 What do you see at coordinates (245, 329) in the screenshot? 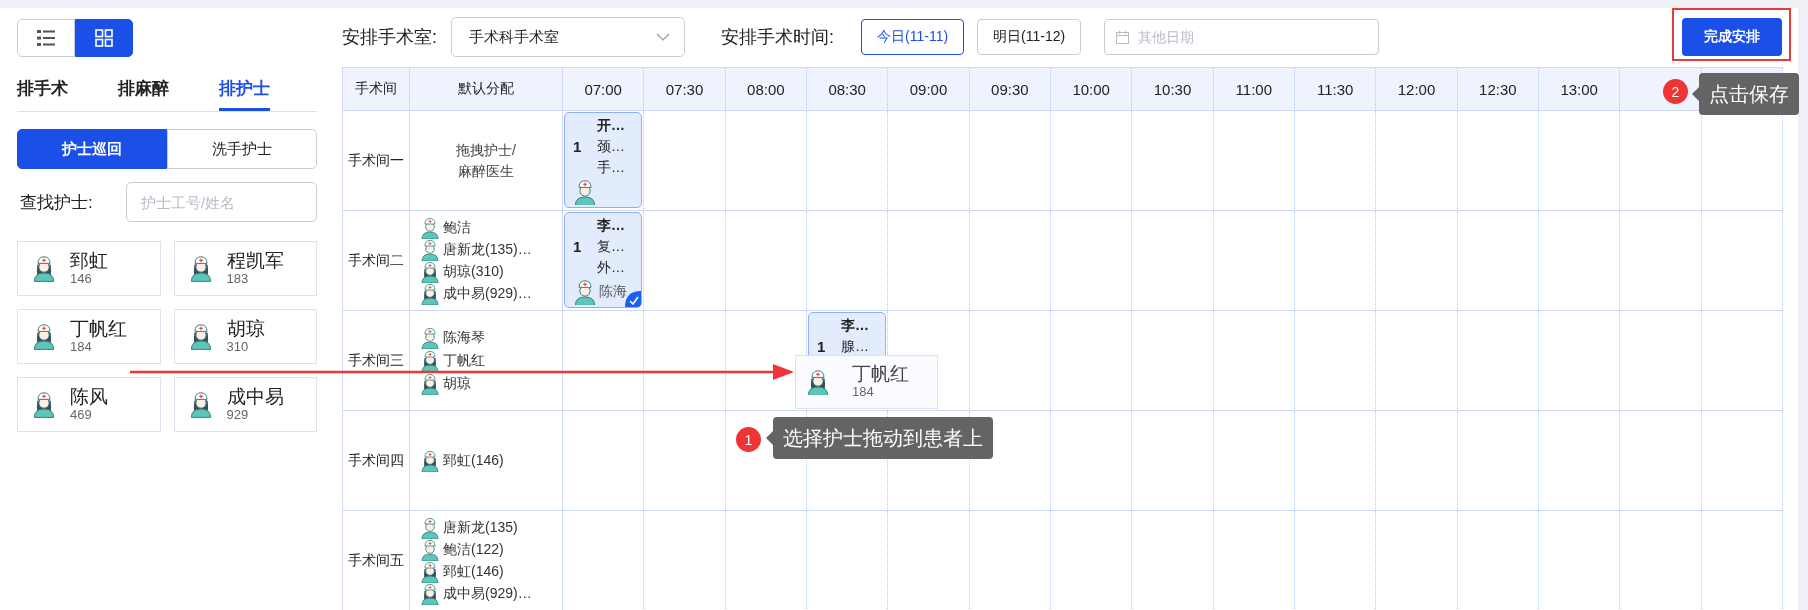
I see `nurse-name: 胡琼` at bounding box center [245, 329].